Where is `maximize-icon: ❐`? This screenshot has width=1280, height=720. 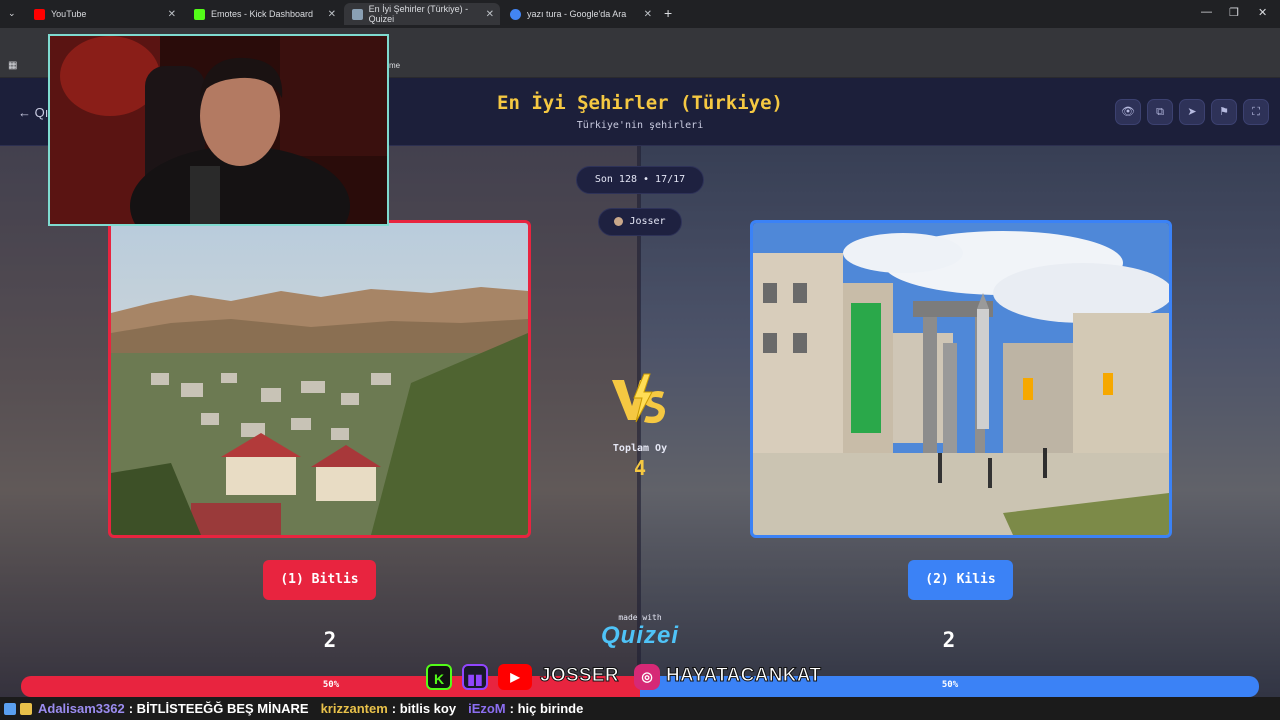 maximize-icon: ❐ is located at coordinates (1234, 12).